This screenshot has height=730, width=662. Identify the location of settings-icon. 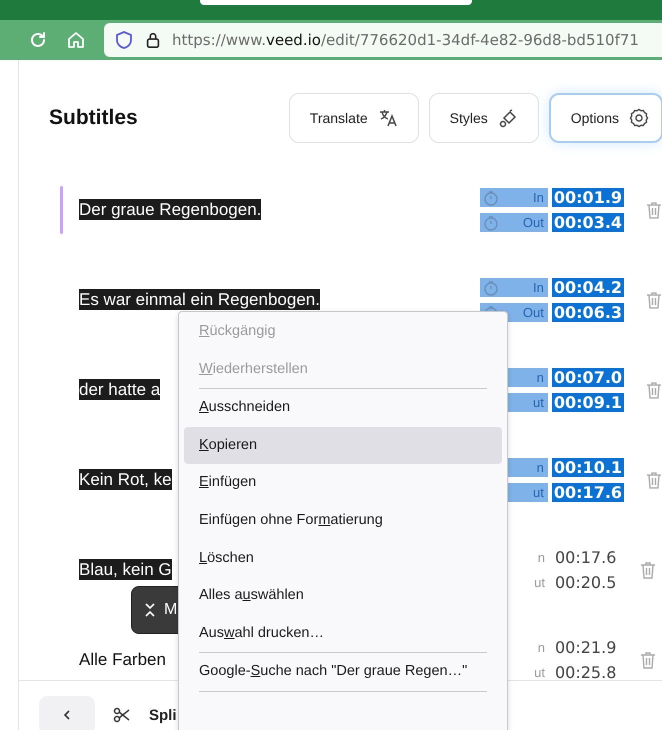
(639, 118).